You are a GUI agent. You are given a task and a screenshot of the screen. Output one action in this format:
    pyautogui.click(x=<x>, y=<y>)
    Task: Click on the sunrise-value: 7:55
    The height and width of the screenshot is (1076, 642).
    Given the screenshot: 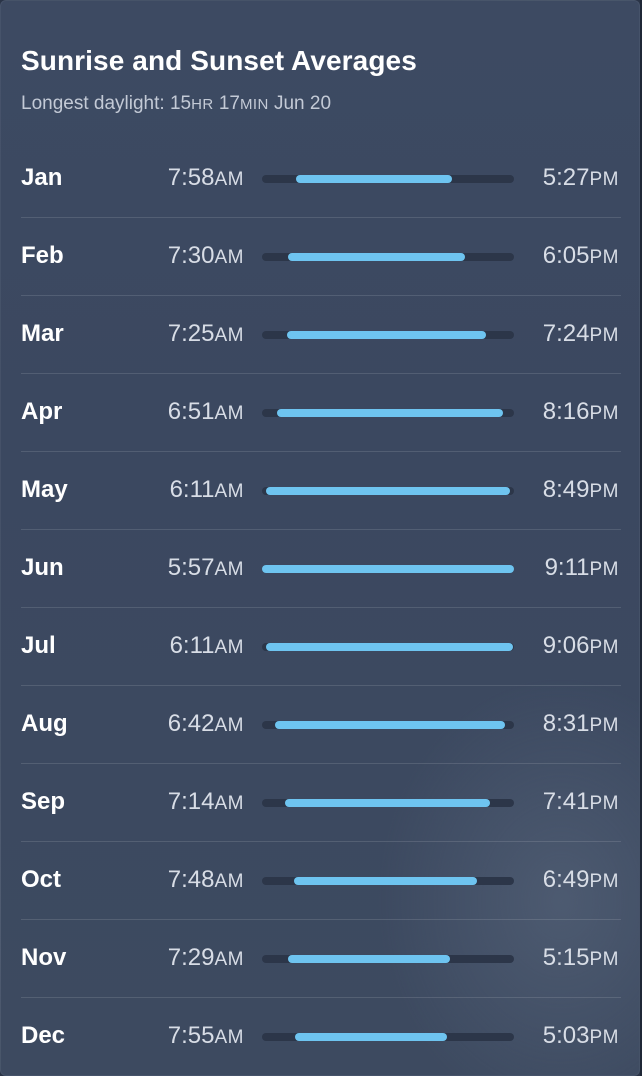 What is the action you would take?
    pyautogui.click(x=191, y=1035)
    